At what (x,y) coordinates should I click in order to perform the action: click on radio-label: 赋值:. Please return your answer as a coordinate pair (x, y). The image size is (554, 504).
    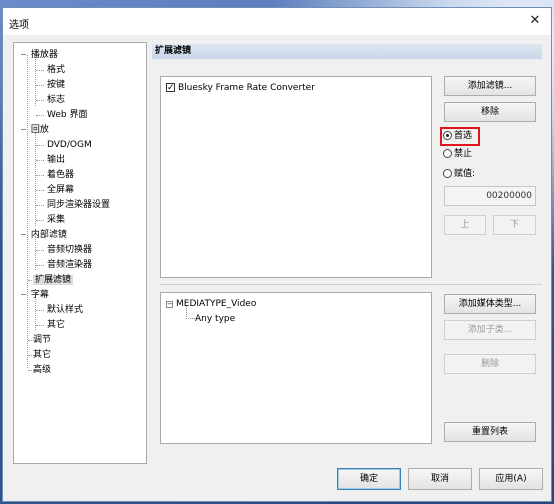
    Looking at the image, I should click on (465, 174).